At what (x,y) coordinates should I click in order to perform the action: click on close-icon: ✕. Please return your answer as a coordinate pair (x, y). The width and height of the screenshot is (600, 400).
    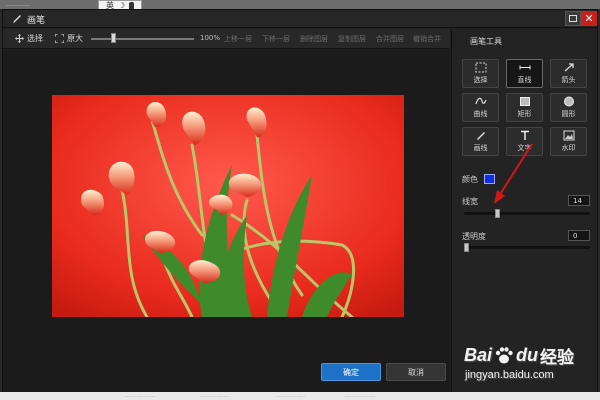
    Looking at the image, I should click on (589, 18).